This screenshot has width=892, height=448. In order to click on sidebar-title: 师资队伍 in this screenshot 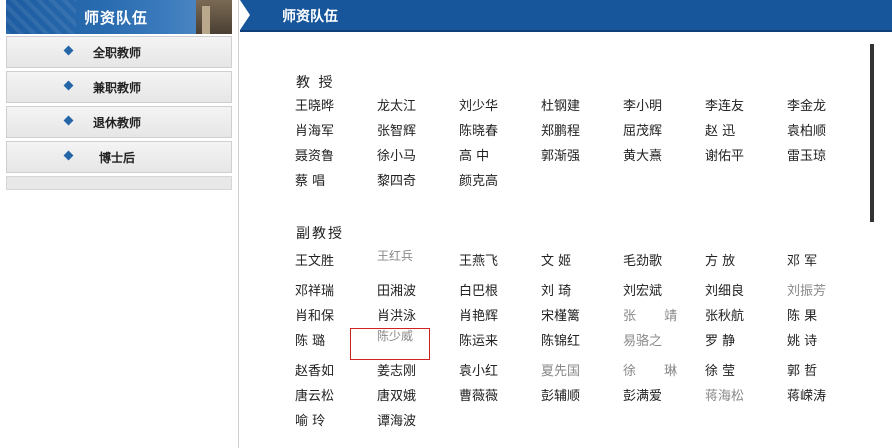, I will do `click(116, 18)`.